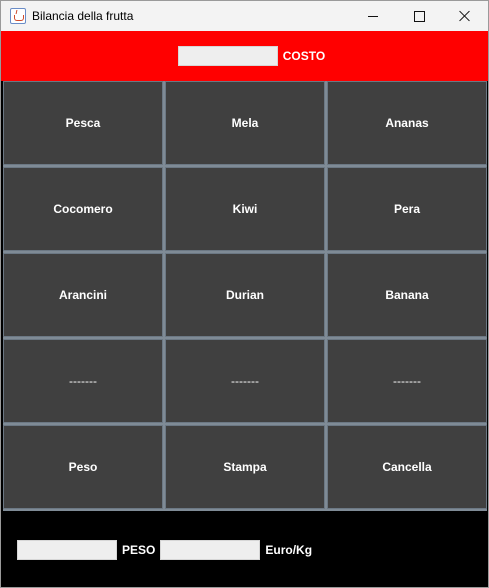  I want to click on minimize-icon, so click(373, 16).